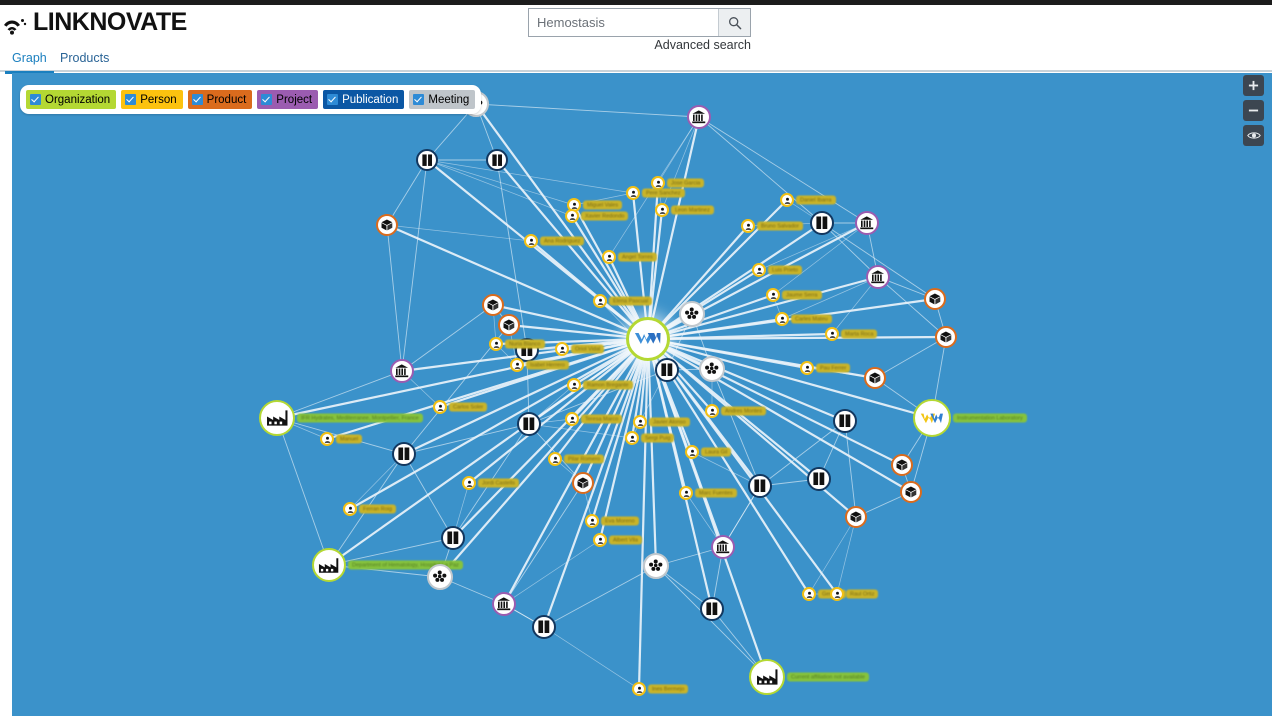  What do you see at coordinates (277, 418) in the screenshot?
I see `factory-icon` at bounding box center [277, 418].